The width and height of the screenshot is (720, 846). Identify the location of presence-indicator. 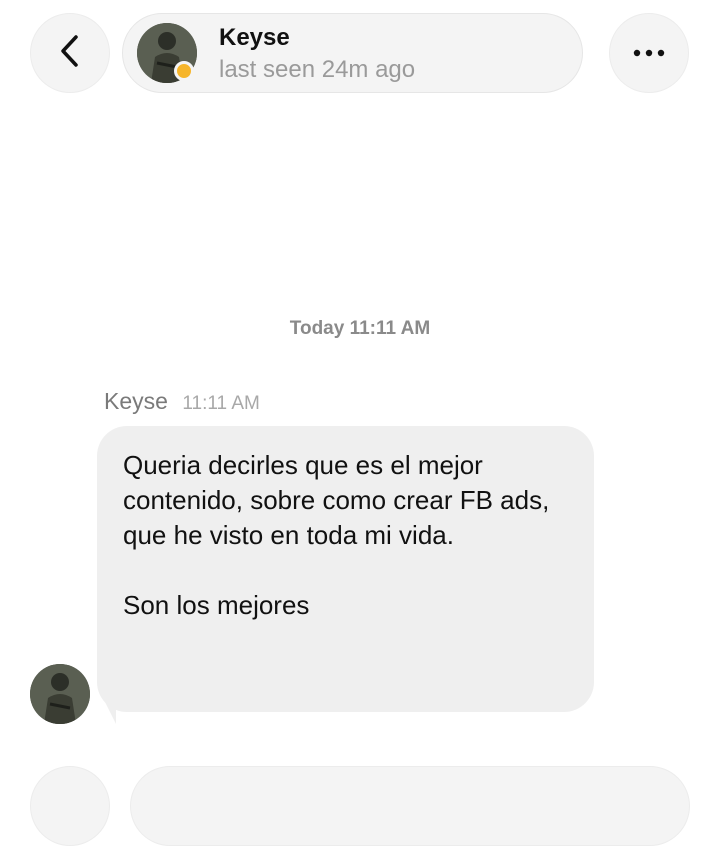
(184, 71).